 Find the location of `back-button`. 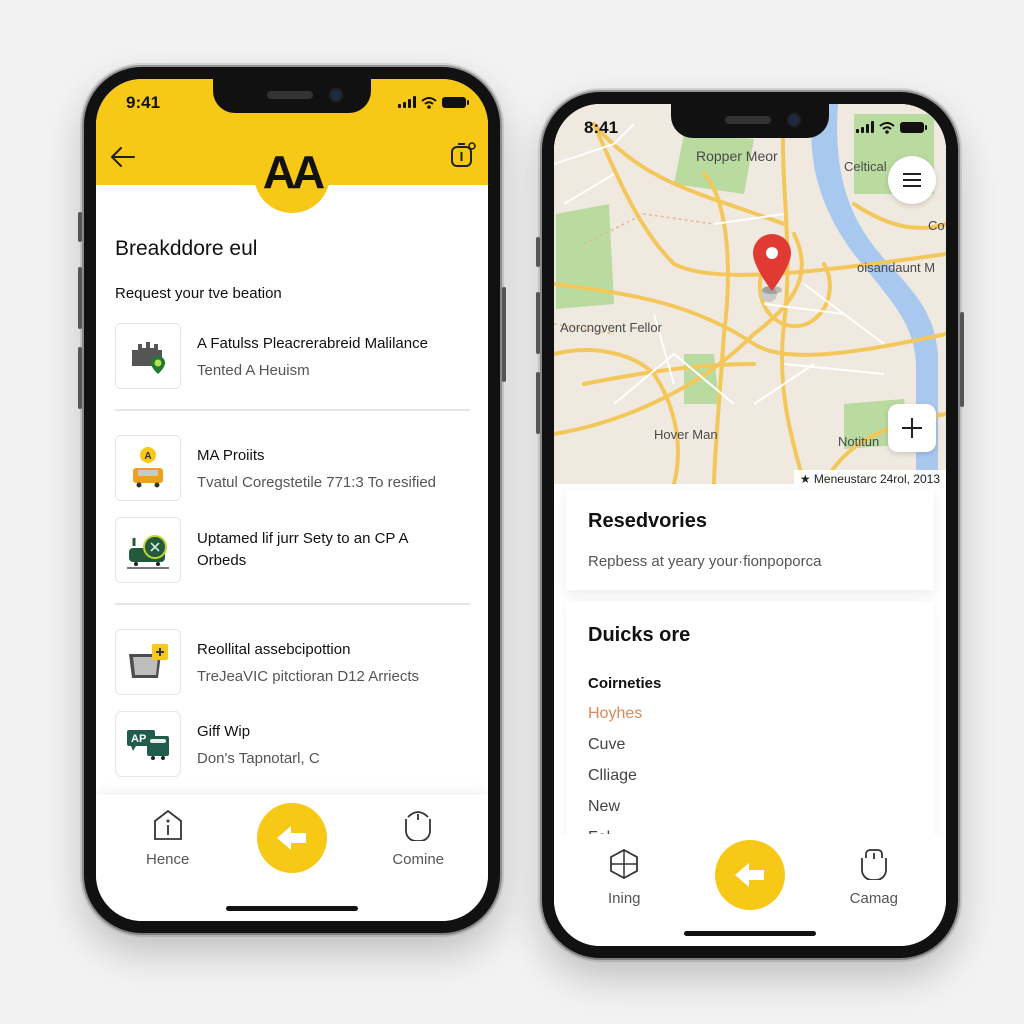

back-button is located at coordinates (123, 157).